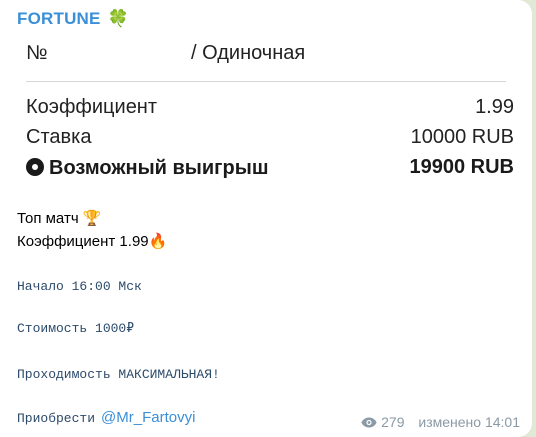 The image size is (536, 437). Describe the element at coordinates (118, 18) in the screenshot. I see `clover-emoji: 🍀` at that location.